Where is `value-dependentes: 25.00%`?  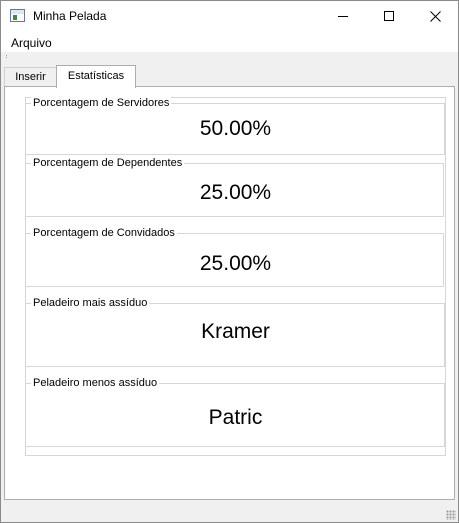
value-dependentes: 25.00% is located at coordinates (235, 192).